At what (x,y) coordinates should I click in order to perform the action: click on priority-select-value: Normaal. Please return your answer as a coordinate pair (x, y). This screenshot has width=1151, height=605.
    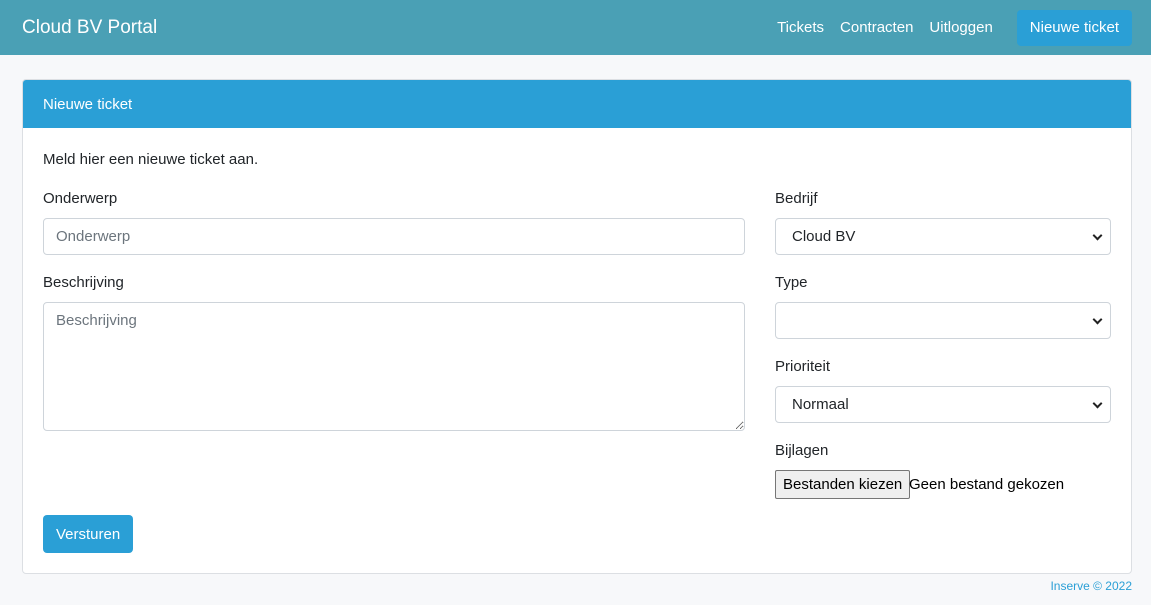
    Looking at the image, I should click on (820, 404).